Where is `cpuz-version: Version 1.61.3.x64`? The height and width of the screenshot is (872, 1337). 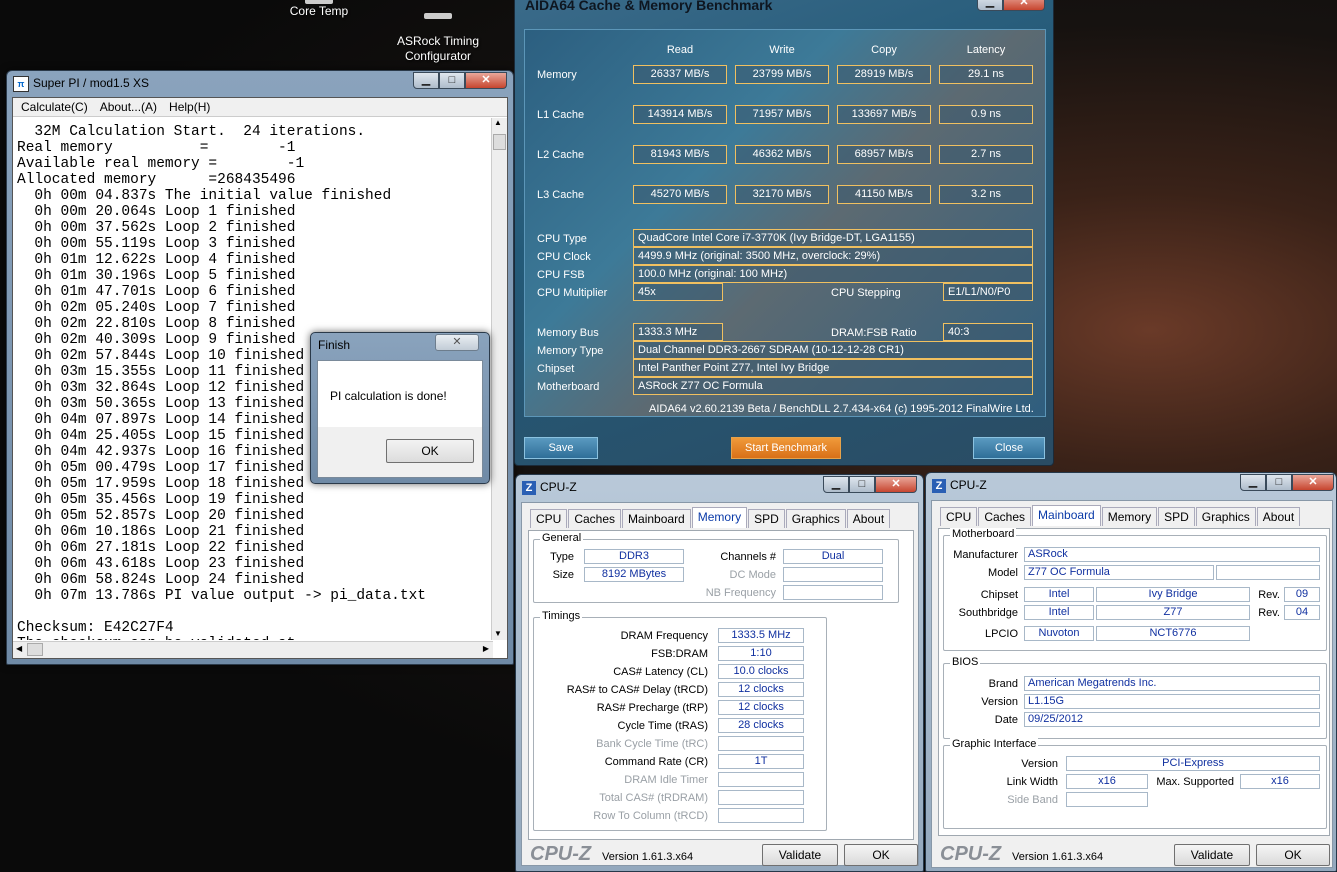 cpuz-version: Version 1.61.3.x64 is located at coordinates (1058, 857).